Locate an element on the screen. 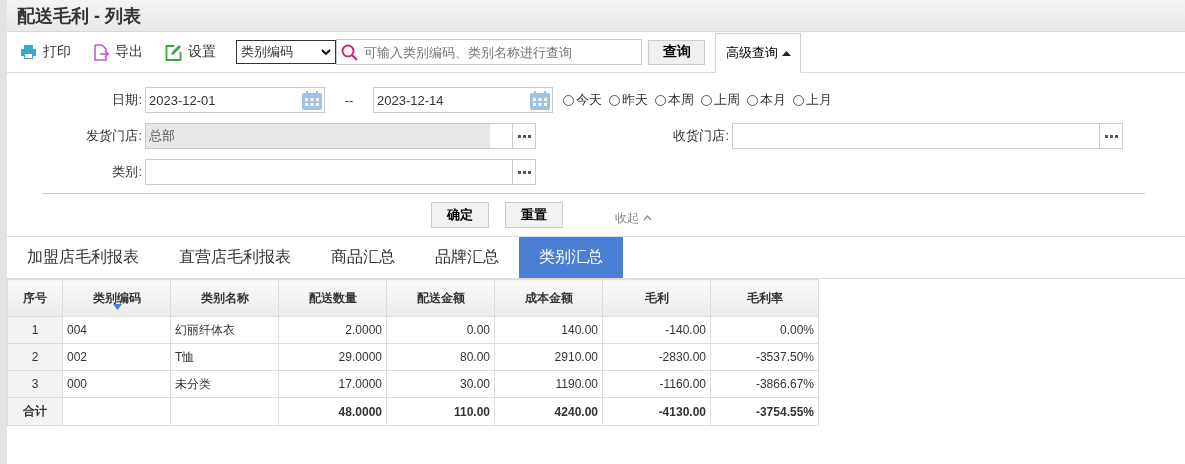  search-button: 查询 is located at coordinates (676, 52).